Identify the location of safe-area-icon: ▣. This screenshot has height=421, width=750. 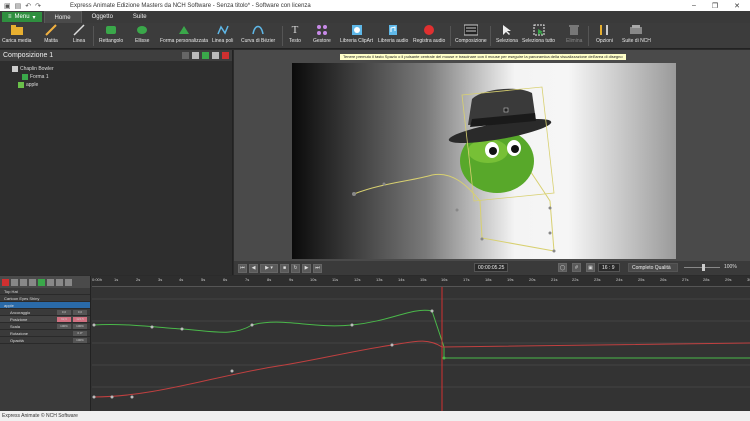
(590, 267).